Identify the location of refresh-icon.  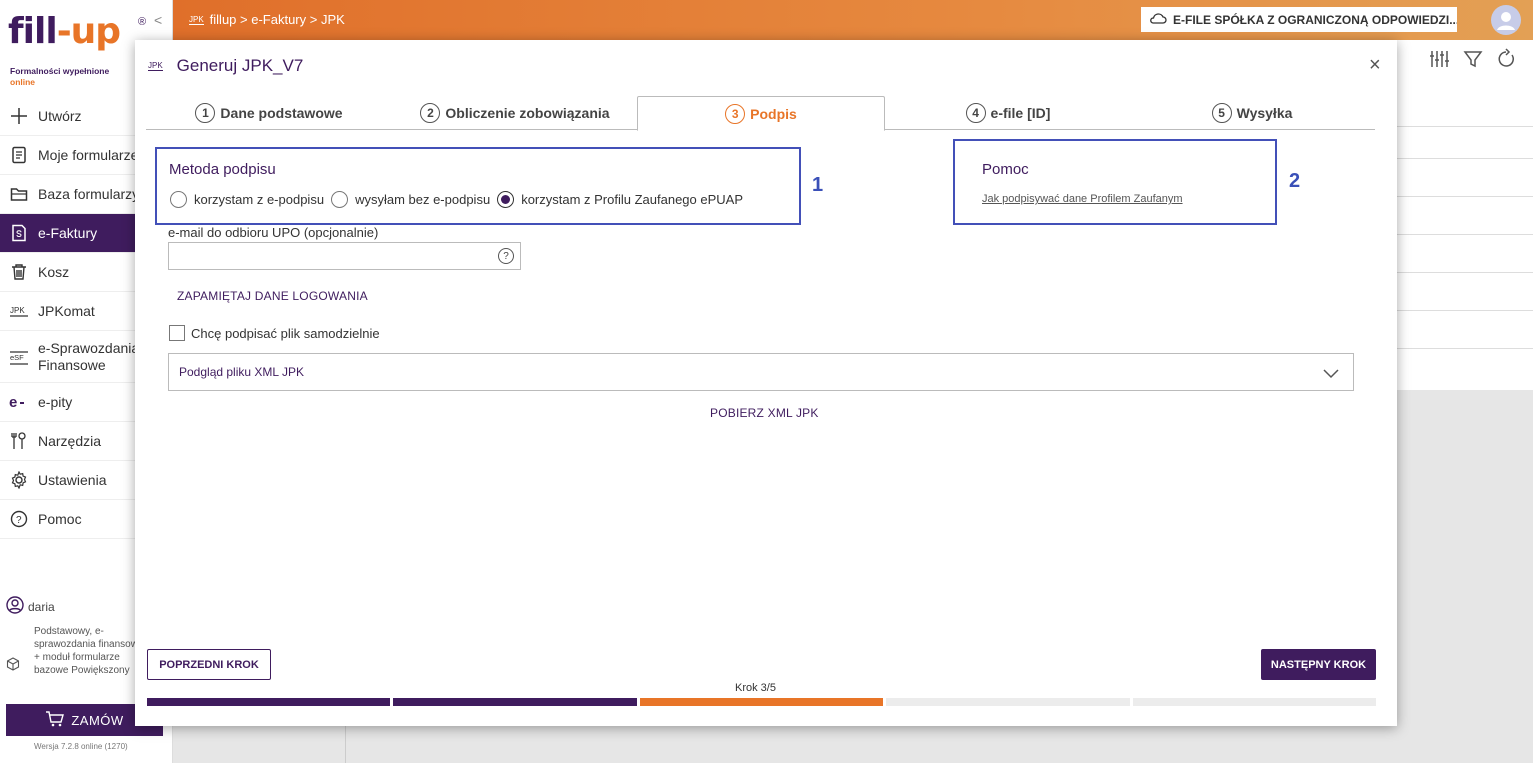
(1507, 59).